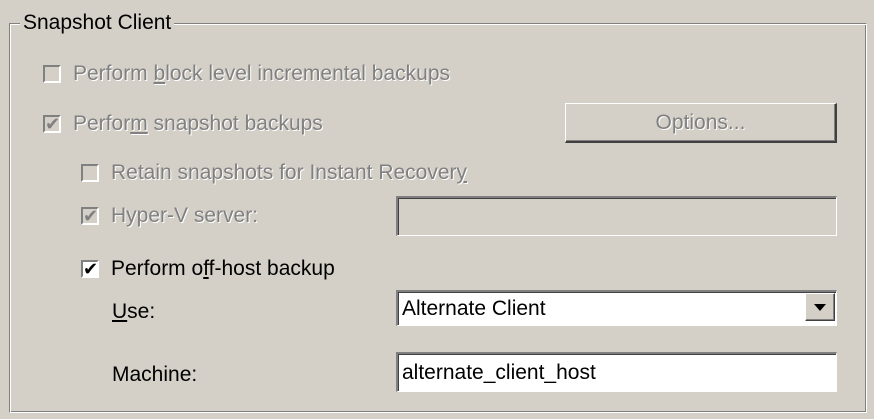 This screenshot has width=874, height=419. I want to click on triangle-down-icon, so click(820, 307).